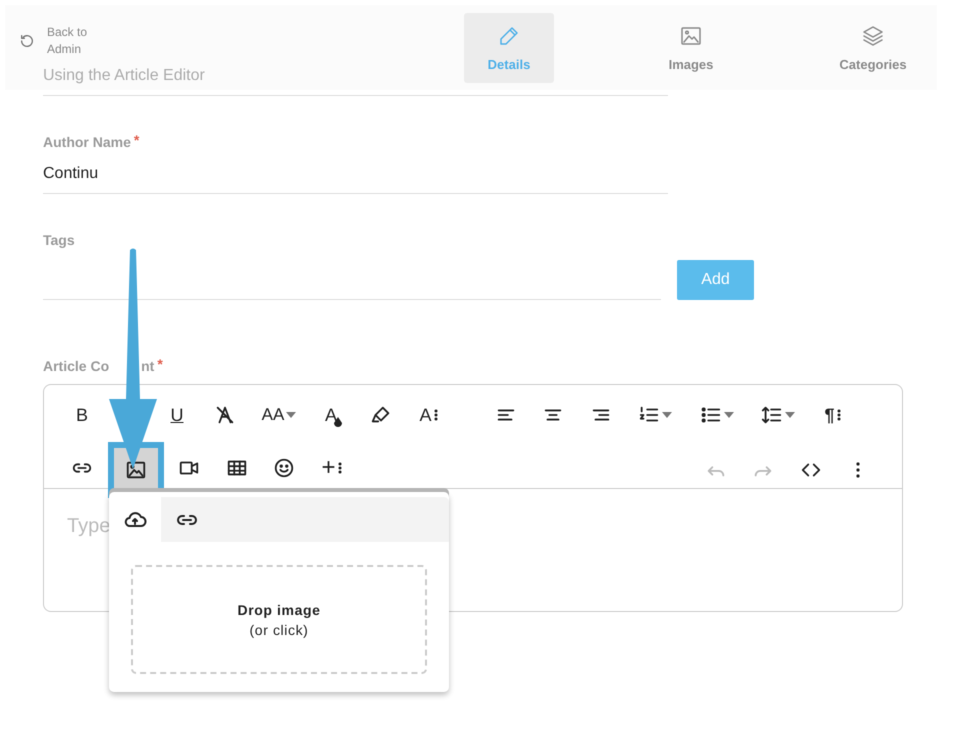 This screenshot has height=742, width=954. Describe the element at coordinates (76, 366) in the screenshot. I see `field-label: Article Co` at that location.